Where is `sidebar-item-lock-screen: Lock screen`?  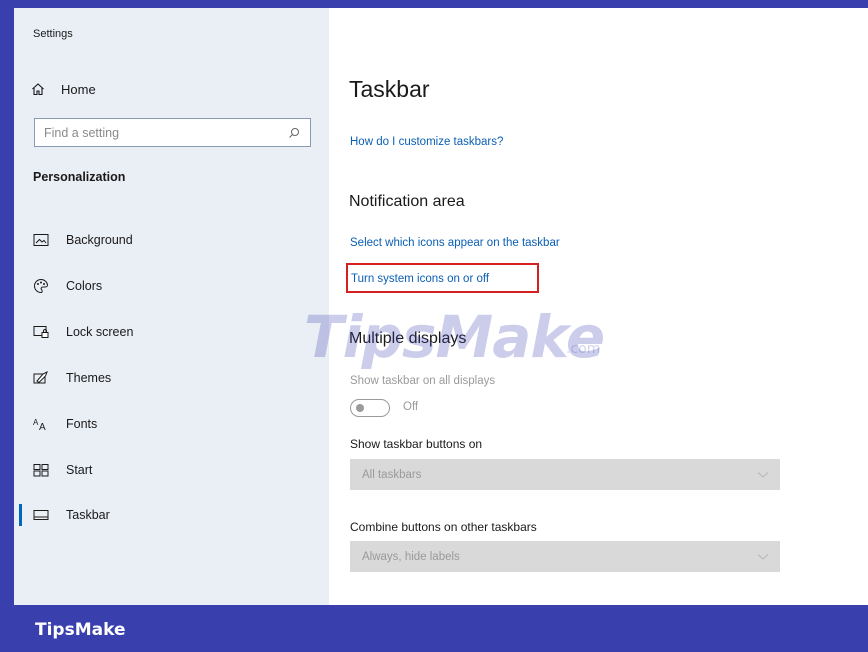 sidebar-item-lock-screen: Lock screen is located at coordinates (171, 332).